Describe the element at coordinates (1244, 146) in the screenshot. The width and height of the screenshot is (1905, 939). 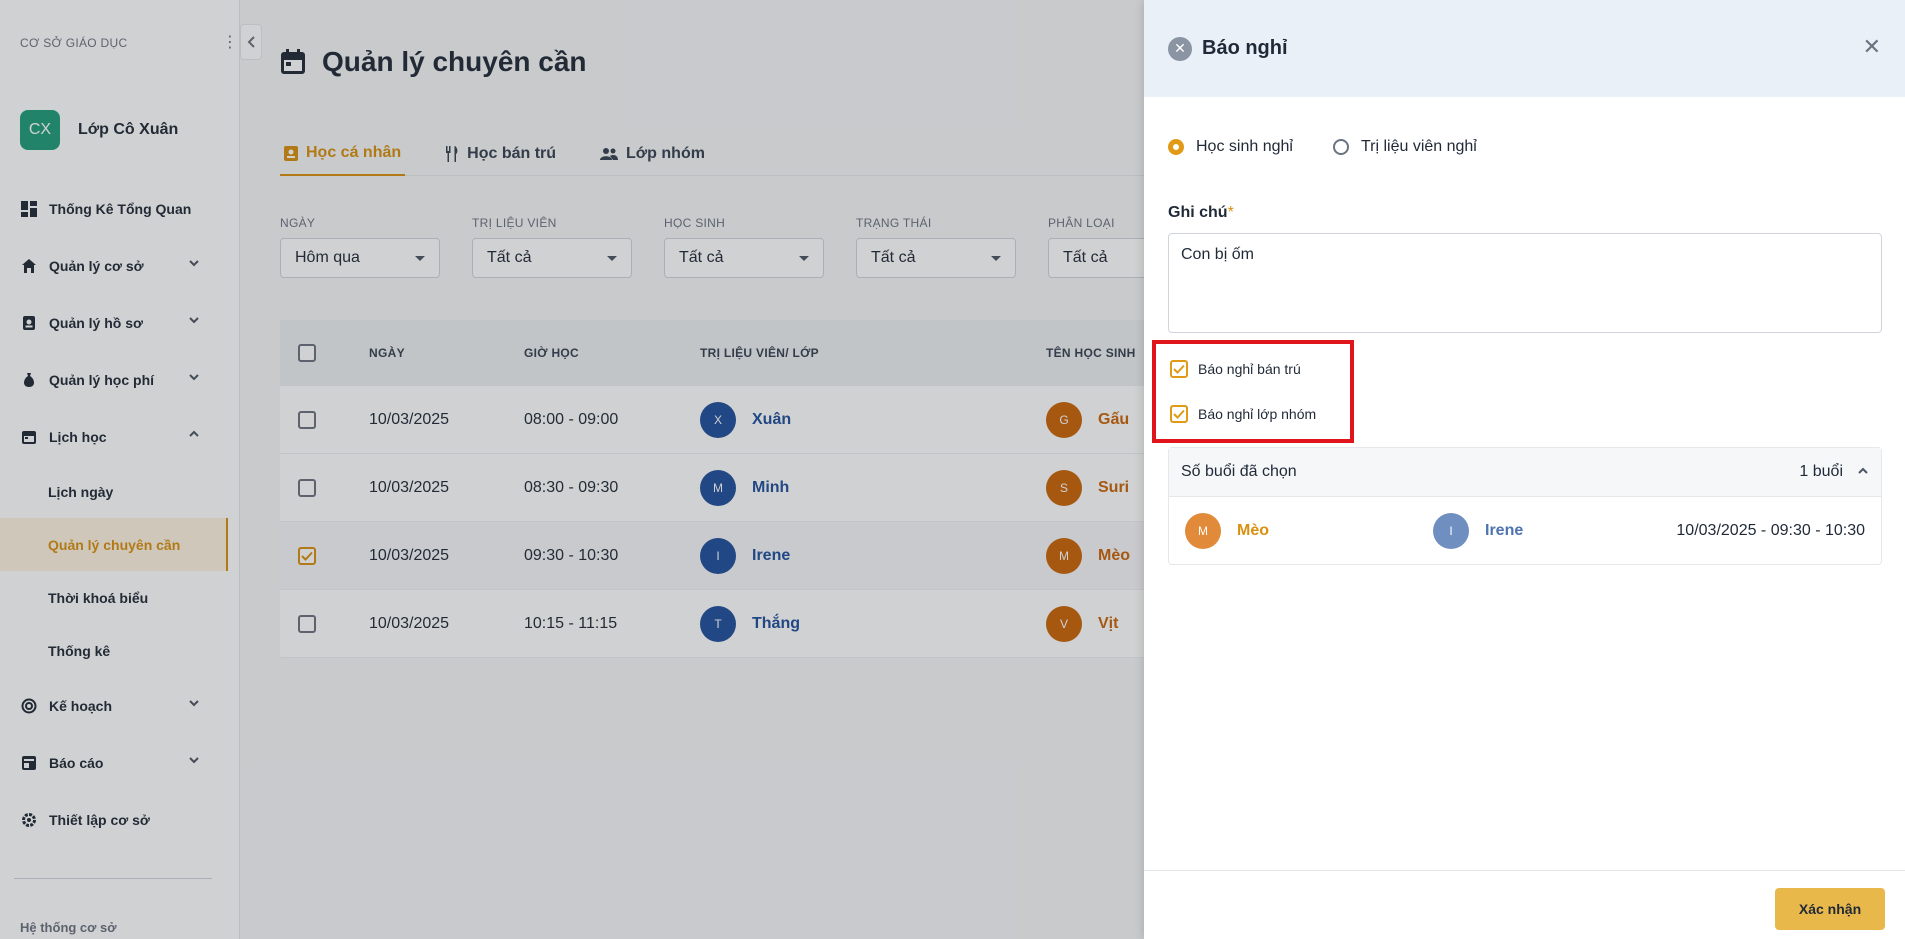
I see `radio-label: Học sinh nghỉ` at that location.